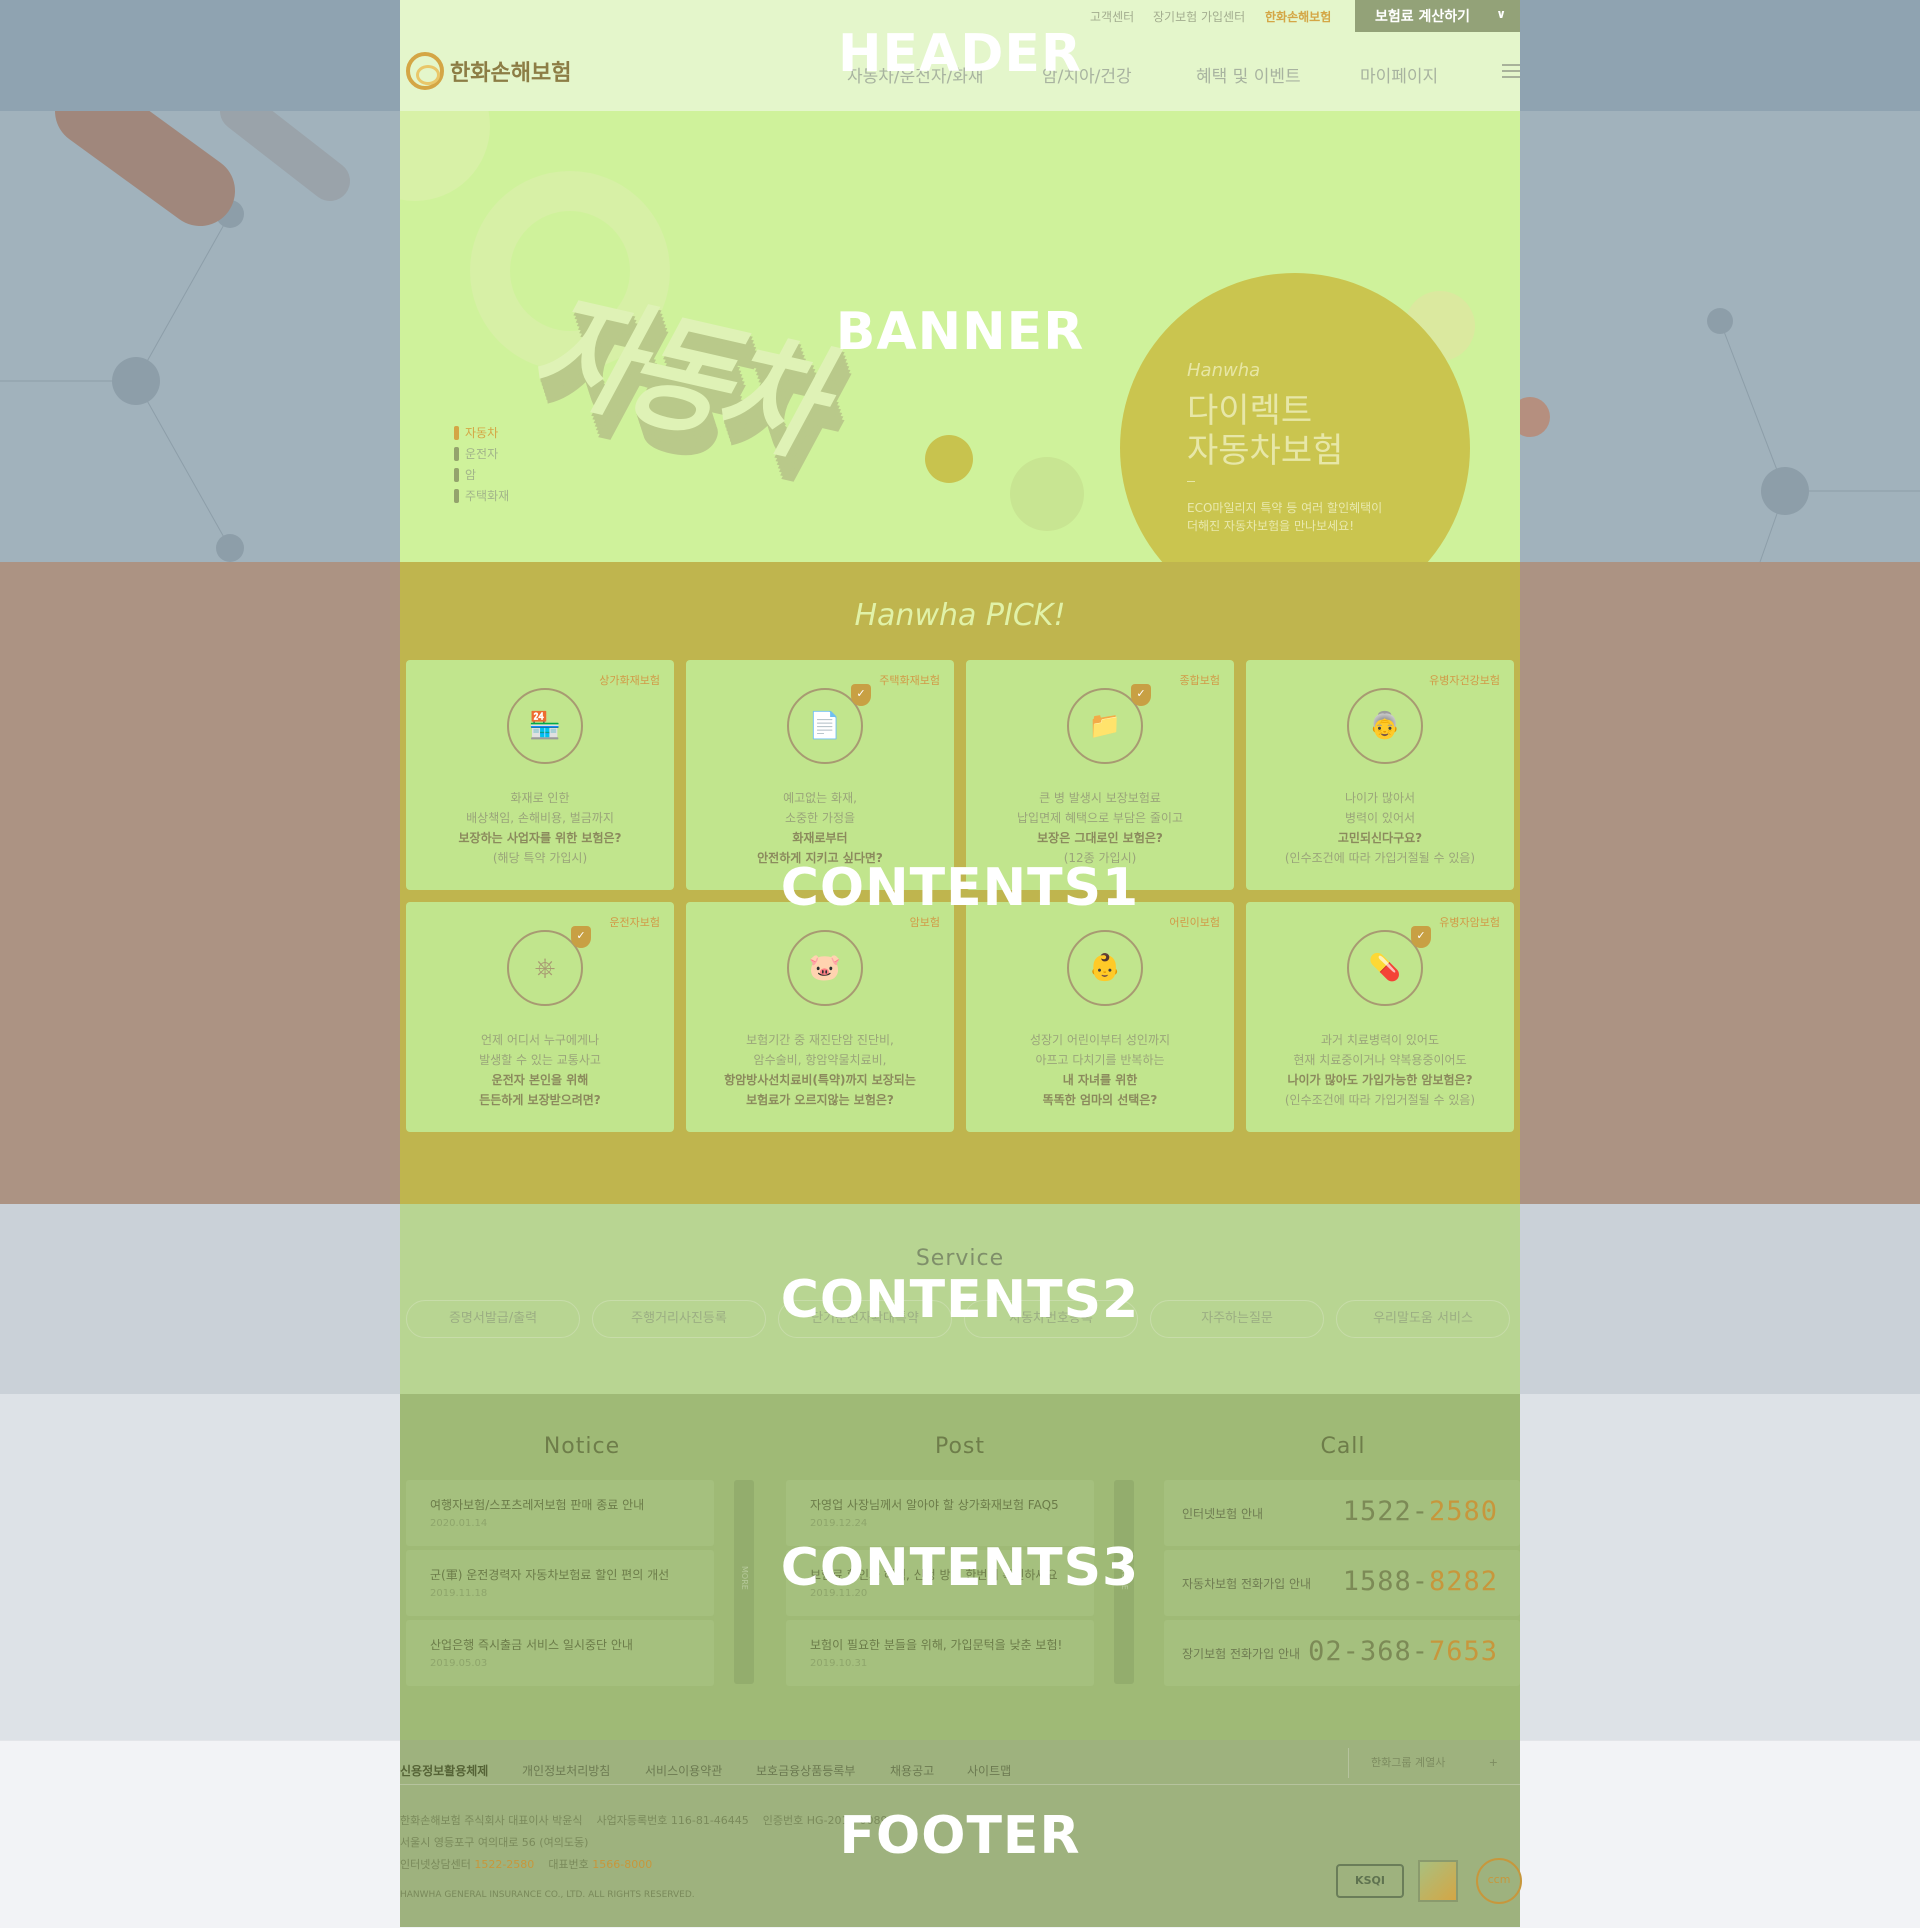 This screenshot has height=1928, width=1920. Describe the element at coordinates (476, 453) in the screenshot. I see `banner-nav-driver: 운전자` at that location.